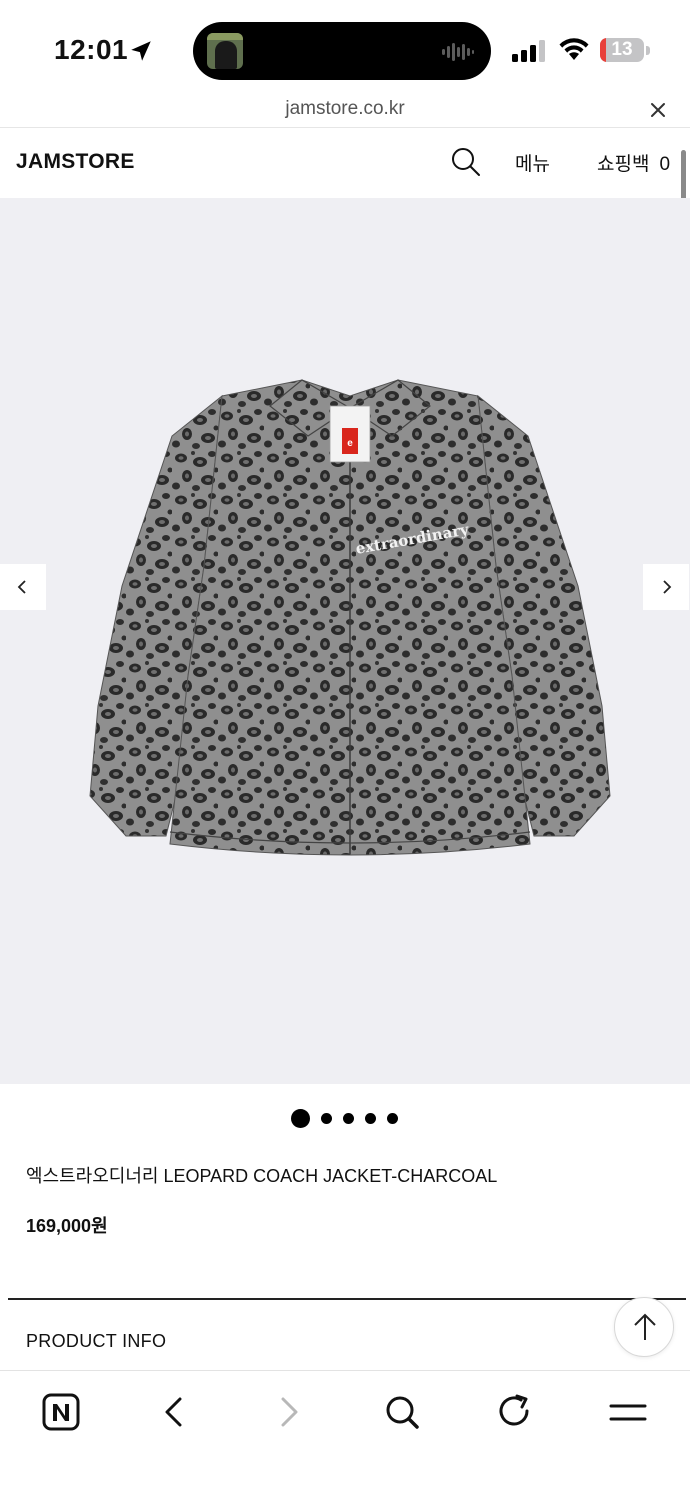  I want to click on forward-button, so click(288, 1413).